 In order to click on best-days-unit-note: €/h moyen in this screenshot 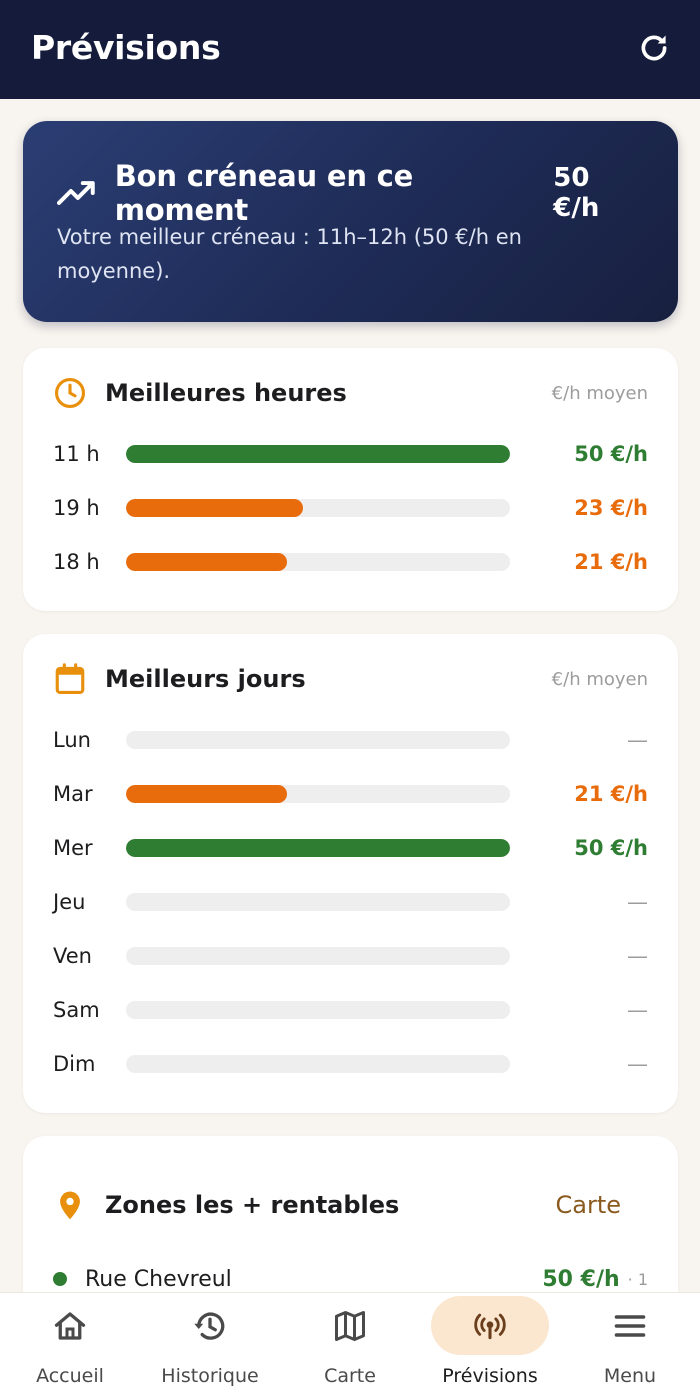, I will do `click(599, 679)`.